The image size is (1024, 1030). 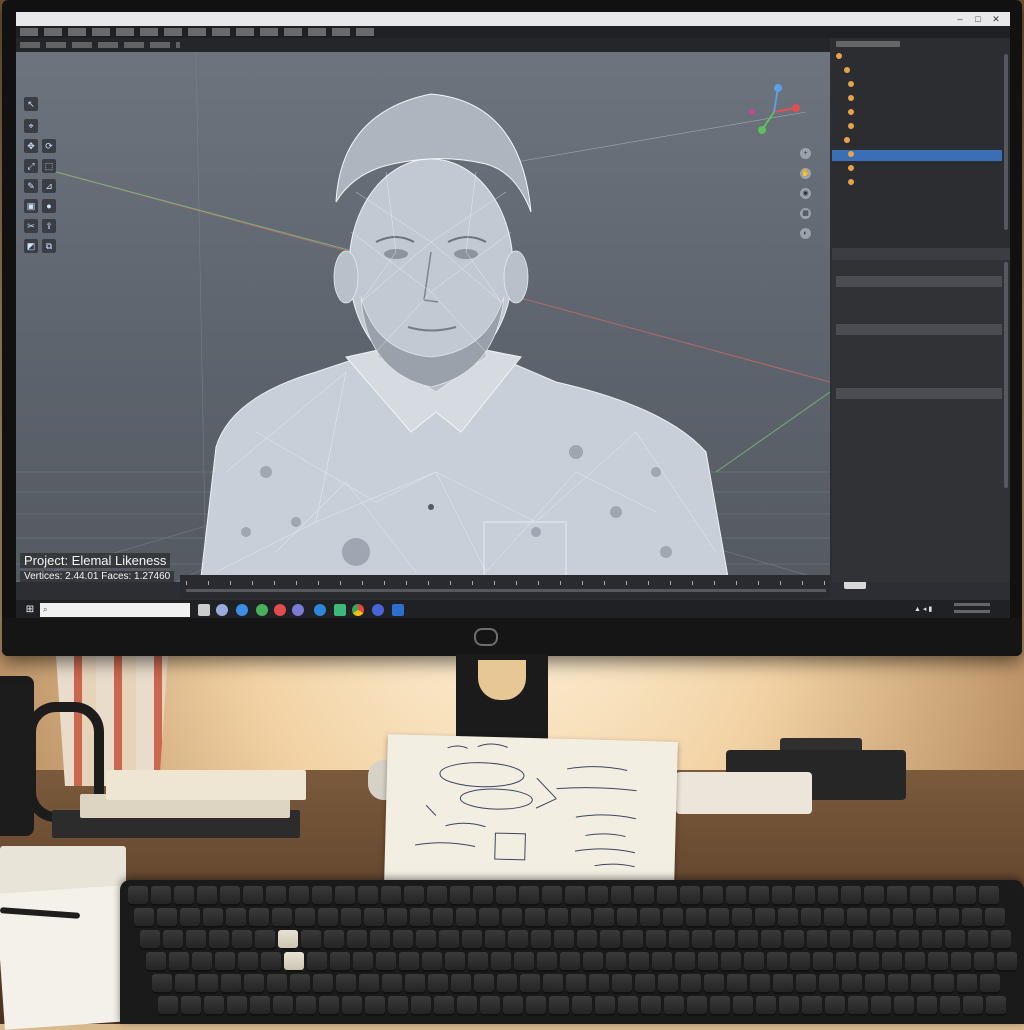 What do you see at coordinates (358, 610) in the screenshot?
I see `chrome-icon` at bounding box center [358, 610].